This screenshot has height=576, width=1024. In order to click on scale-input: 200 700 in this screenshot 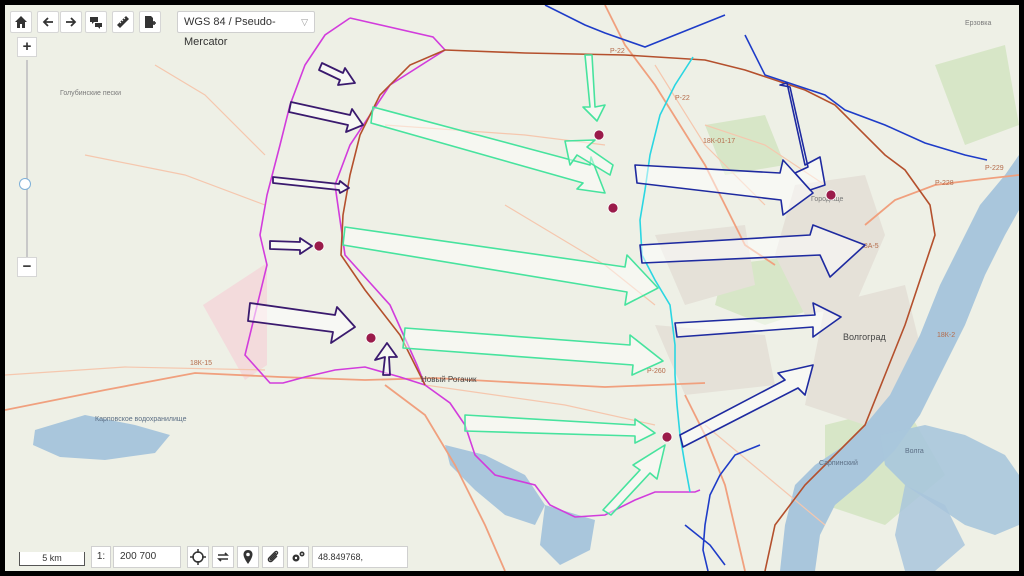, I will do `click(147, 557)`.